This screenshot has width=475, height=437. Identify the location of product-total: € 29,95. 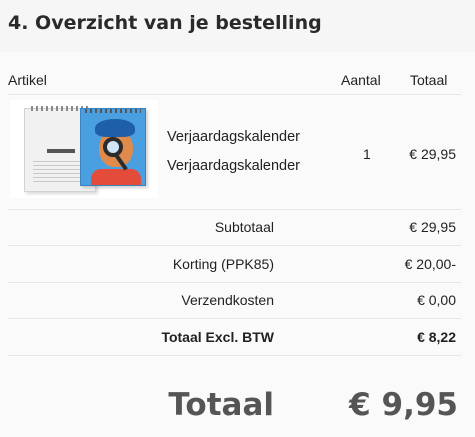
(432, 154).